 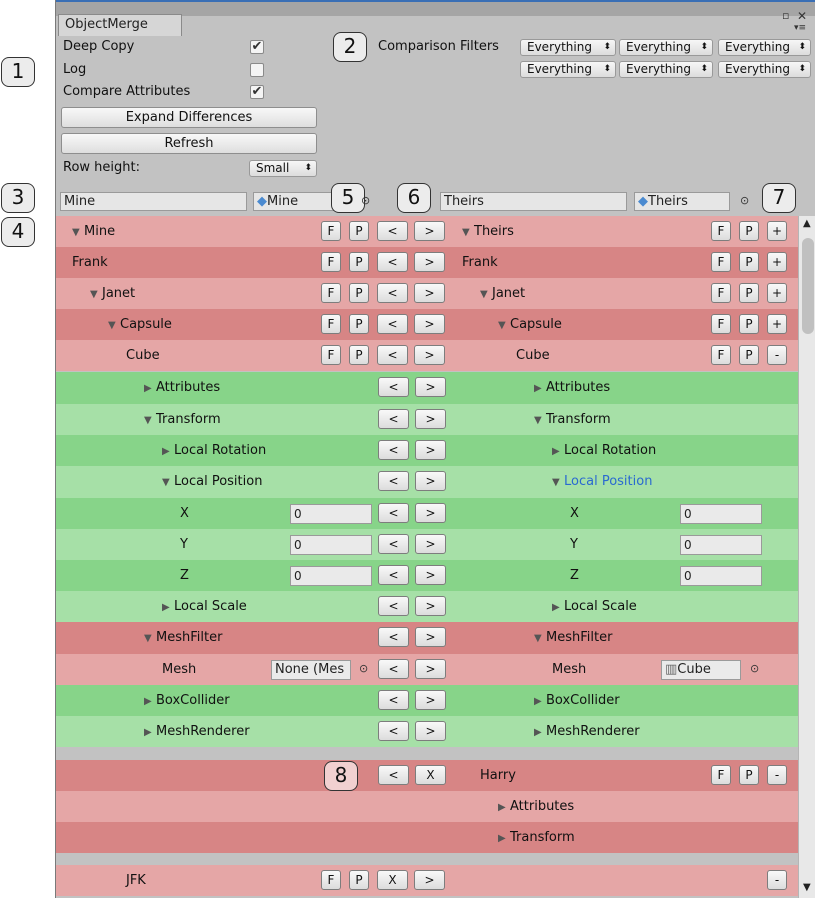 I want to click on tree-item-label: Y, so click(x=184, y=544).